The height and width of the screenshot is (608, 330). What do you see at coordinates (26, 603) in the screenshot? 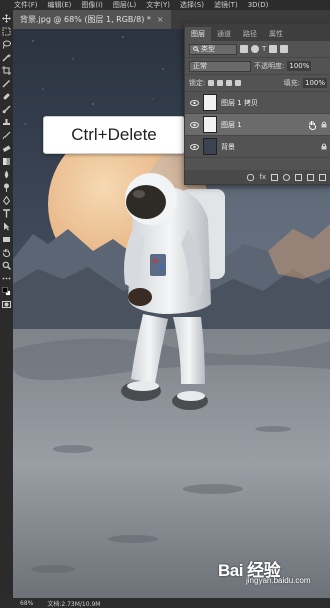
I see `zoom-level: 68%` at bounding box center [26, 603].